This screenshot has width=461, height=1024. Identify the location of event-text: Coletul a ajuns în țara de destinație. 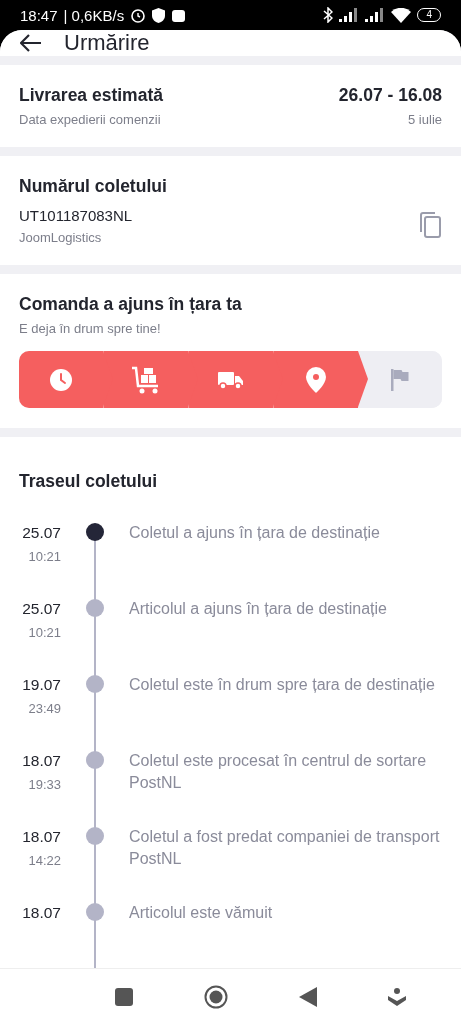
(255, 533).